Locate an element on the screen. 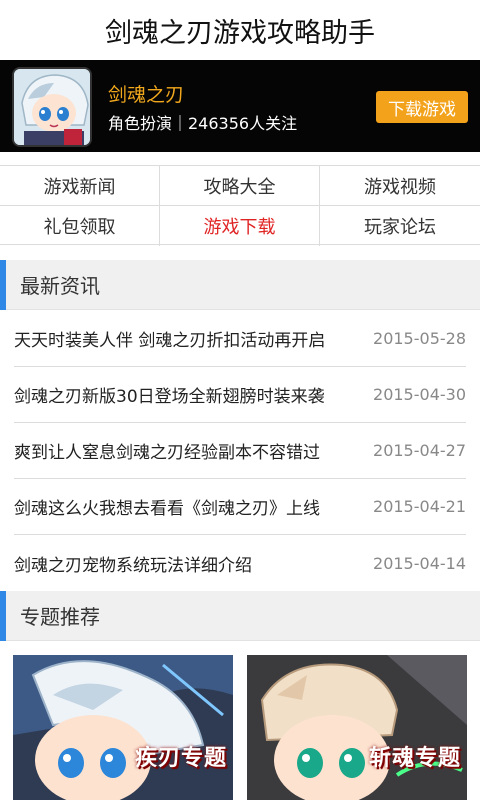 Image resolution: width=480 pixels, height=800 pixels. topic-card-zhanhun: 斩魂专题 is located at coordinates (357, 727).